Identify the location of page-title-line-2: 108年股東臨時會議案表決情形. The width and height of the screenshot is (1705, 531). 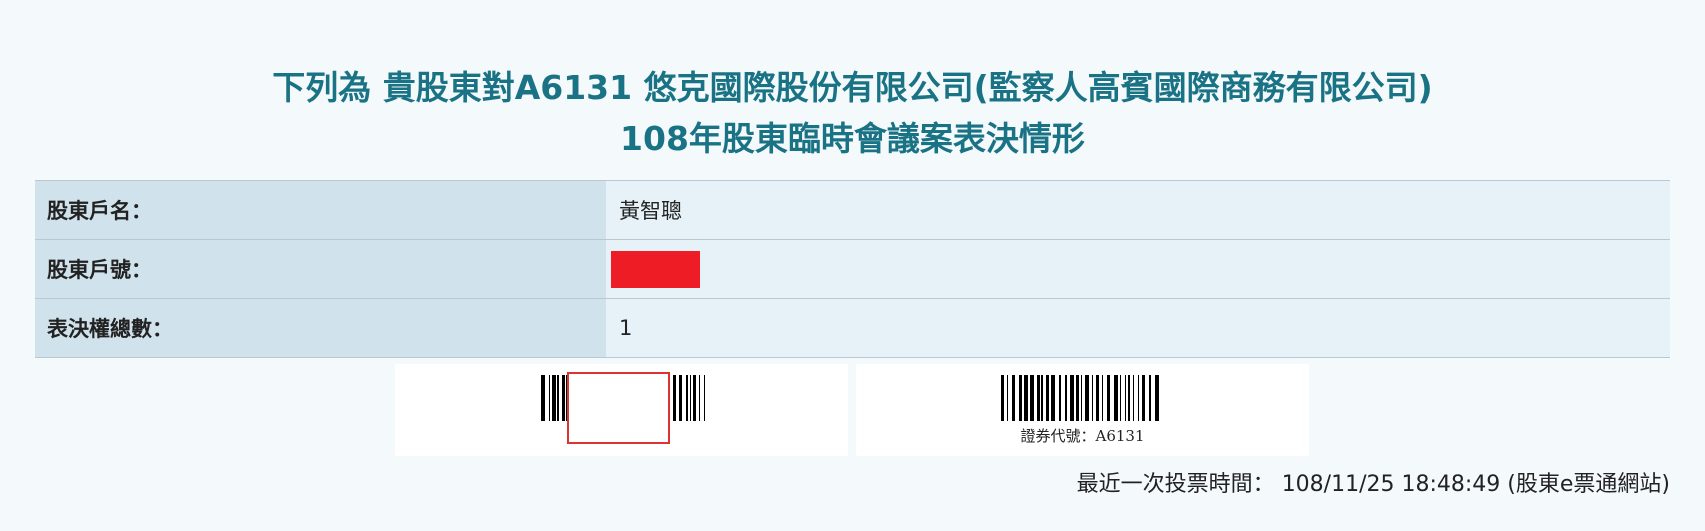
(852, 138).